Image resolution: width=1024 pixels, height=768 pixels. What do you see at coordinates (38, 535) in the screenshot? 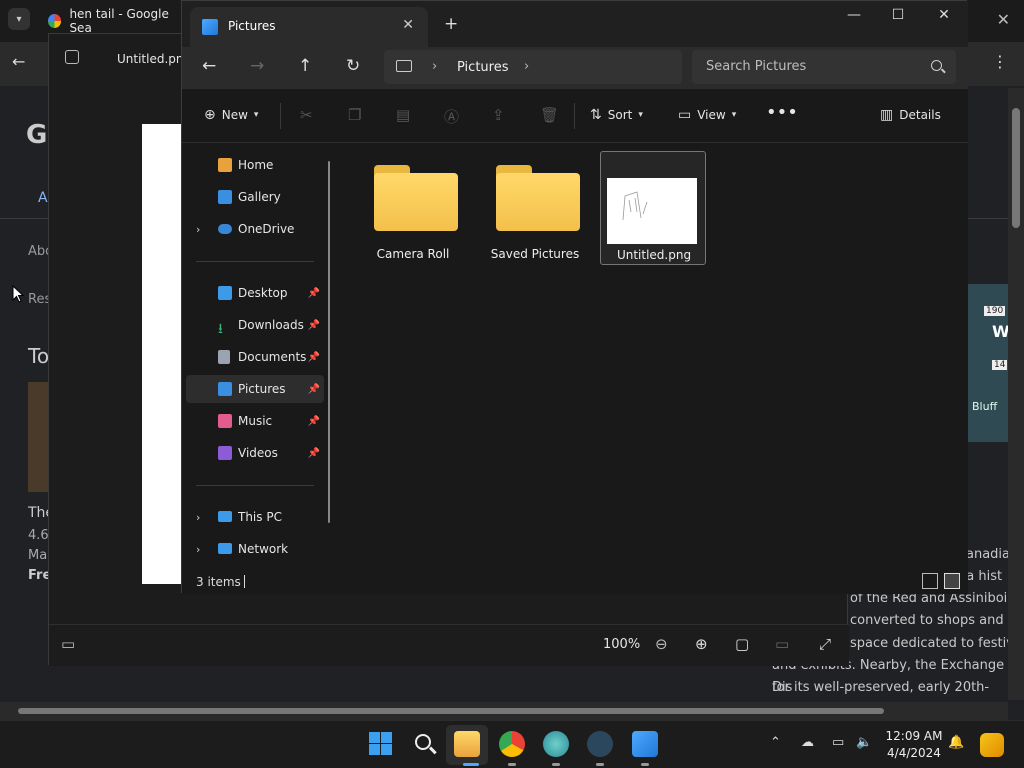
I see `bg-text: 4.6` at bounding box center [38, 535].